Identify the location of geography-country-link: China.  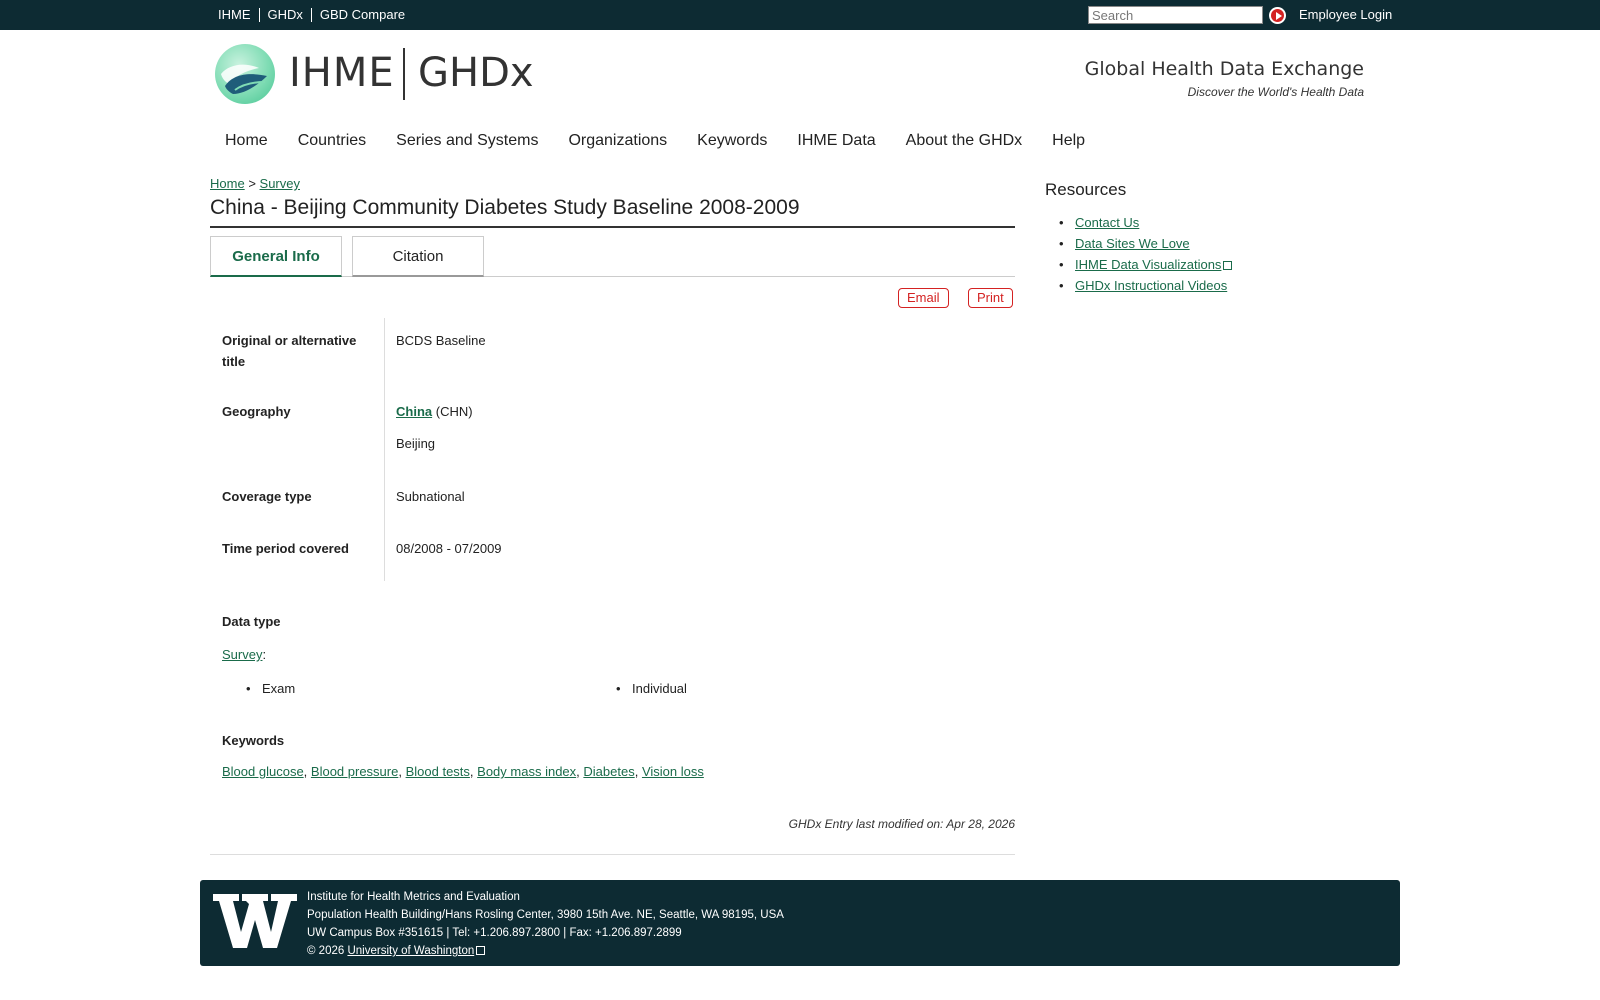
(414, 411).